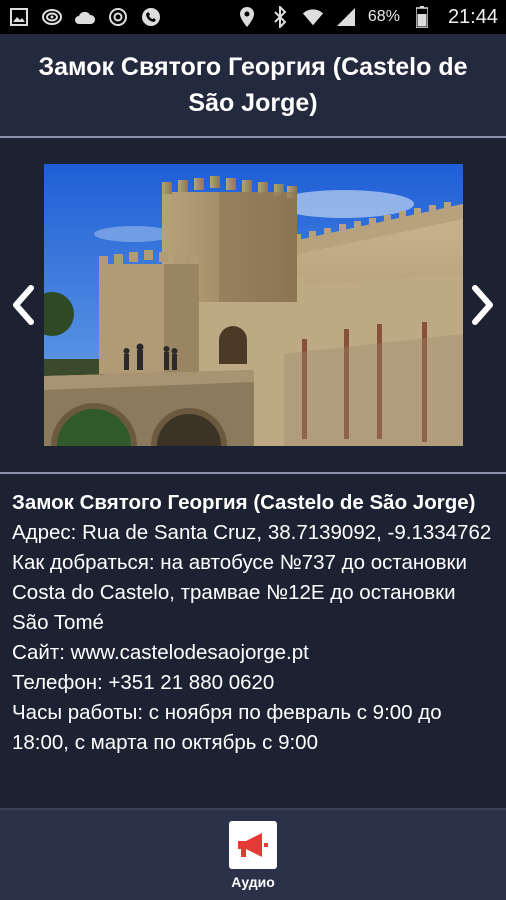  I want to click on clock: 21:44, so click(472, 16).